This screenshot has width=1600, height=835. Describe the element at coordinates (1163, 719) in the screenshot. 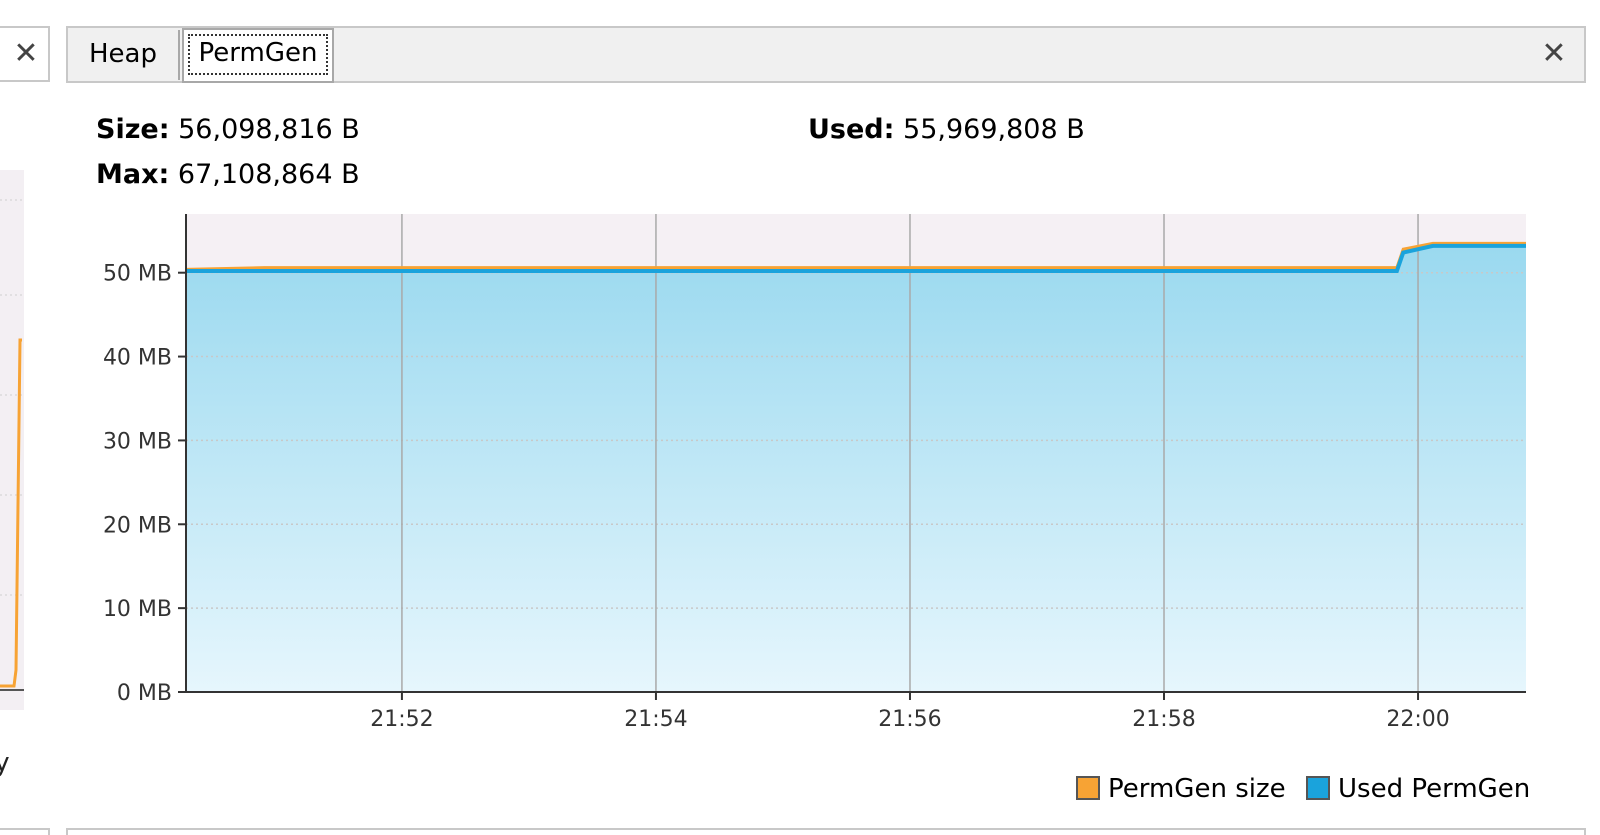

I see `x-tick-label: 21:58` at that location.